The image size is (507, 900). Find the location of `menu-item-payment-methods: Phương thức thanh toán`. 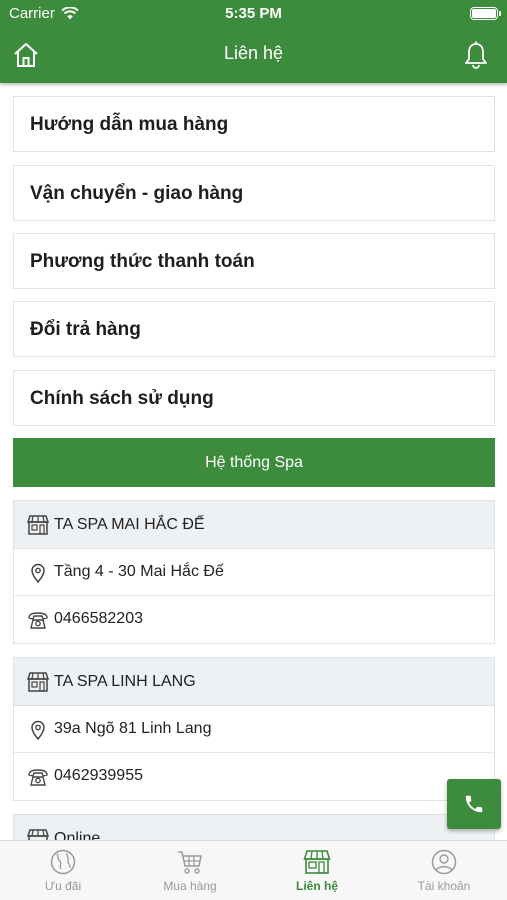

menu-item-payment-methods: Phương thức thanh toán is located at coordinates (254, 261).